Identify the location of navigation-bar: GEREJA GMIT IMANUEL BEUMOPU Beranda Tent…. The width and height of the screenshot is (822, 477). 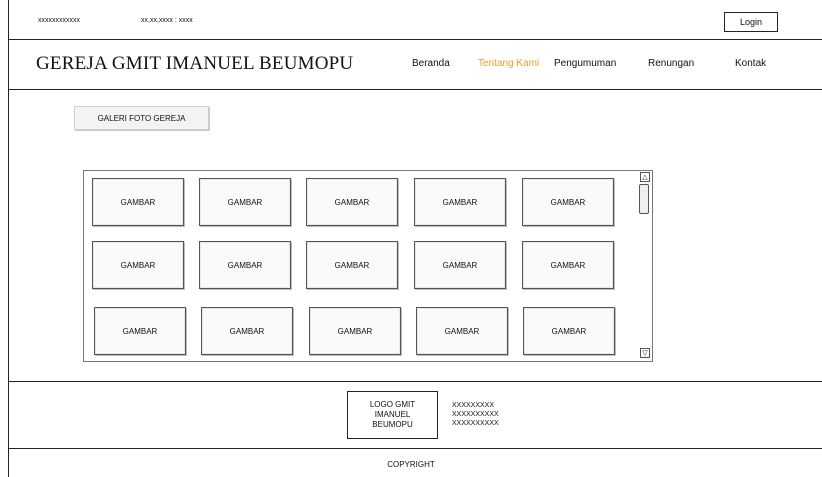
(415, 65).